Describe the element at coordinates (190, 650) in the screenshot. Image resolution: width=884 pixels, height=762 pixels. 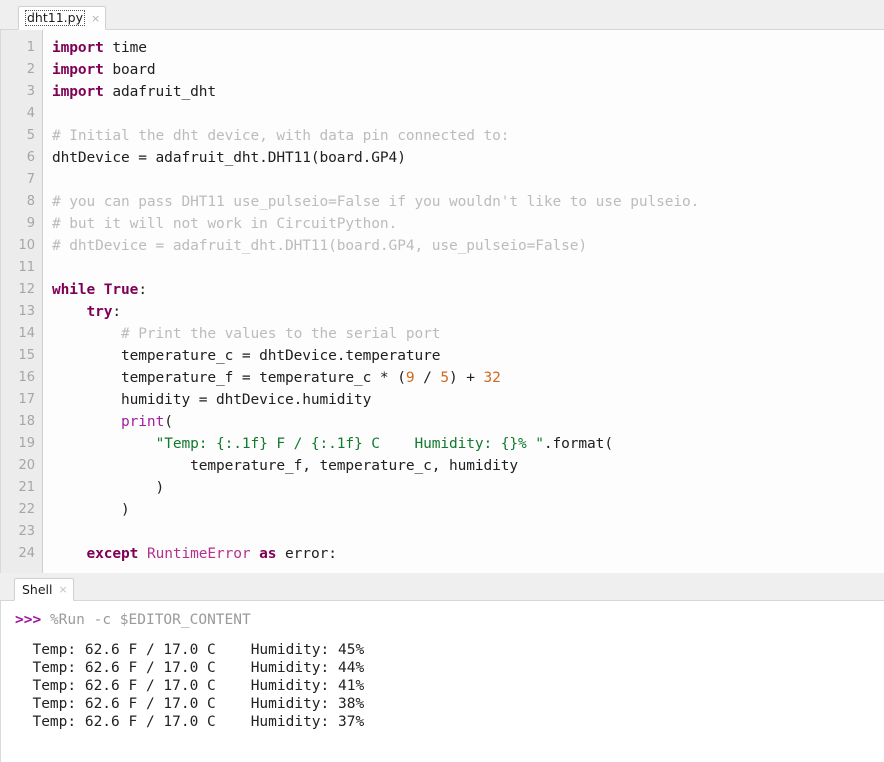
I see `shell-output-line: Temp: 62.6 F / 17.0 C Humidity: 45%` at that location.